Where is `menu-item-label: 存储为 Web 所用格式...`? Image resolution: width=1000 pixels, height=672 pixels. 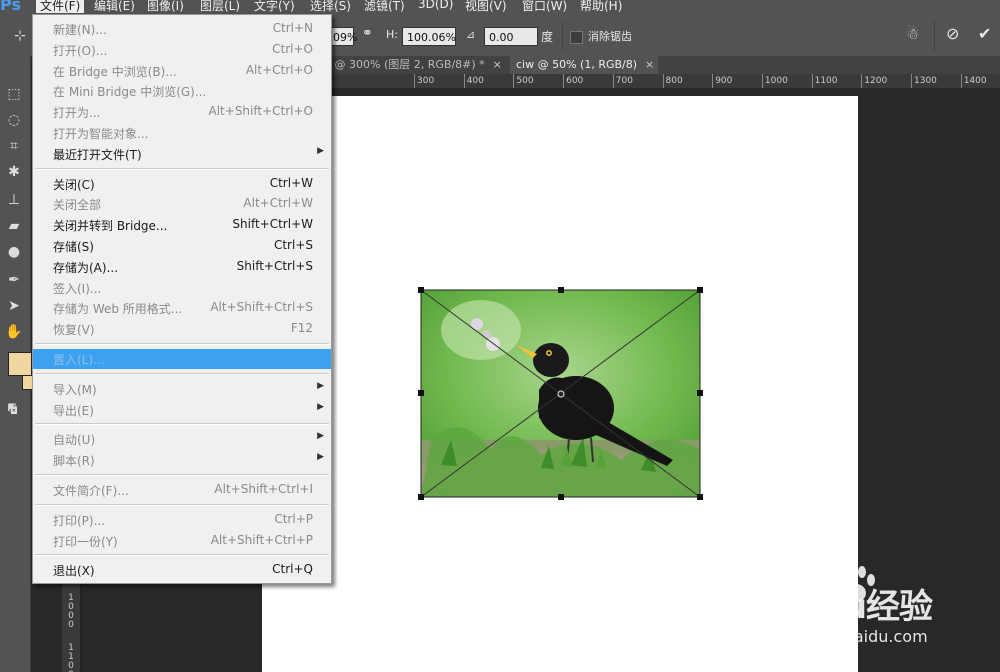 menu-item-label: 存储为 Web 所用格式... is located at coordinates (118, 309).